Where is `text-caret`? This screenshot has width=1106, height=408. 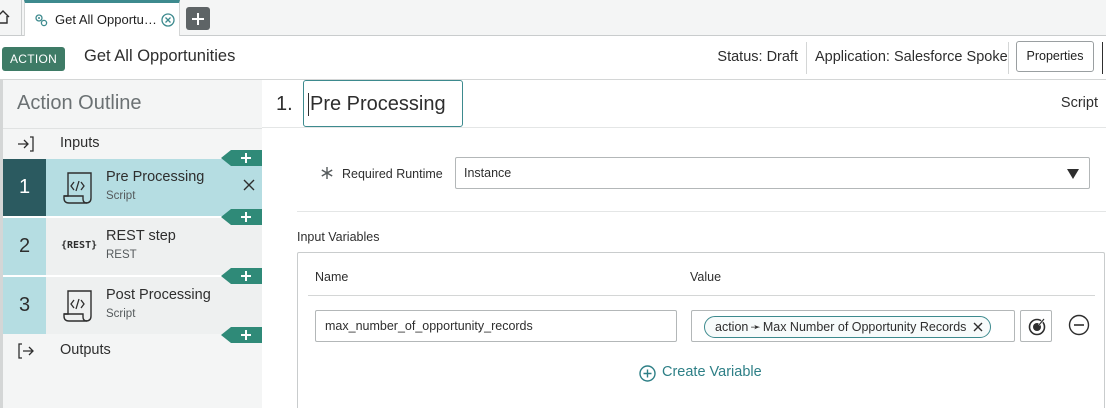
text-caret is located at coordinates (308, 104).